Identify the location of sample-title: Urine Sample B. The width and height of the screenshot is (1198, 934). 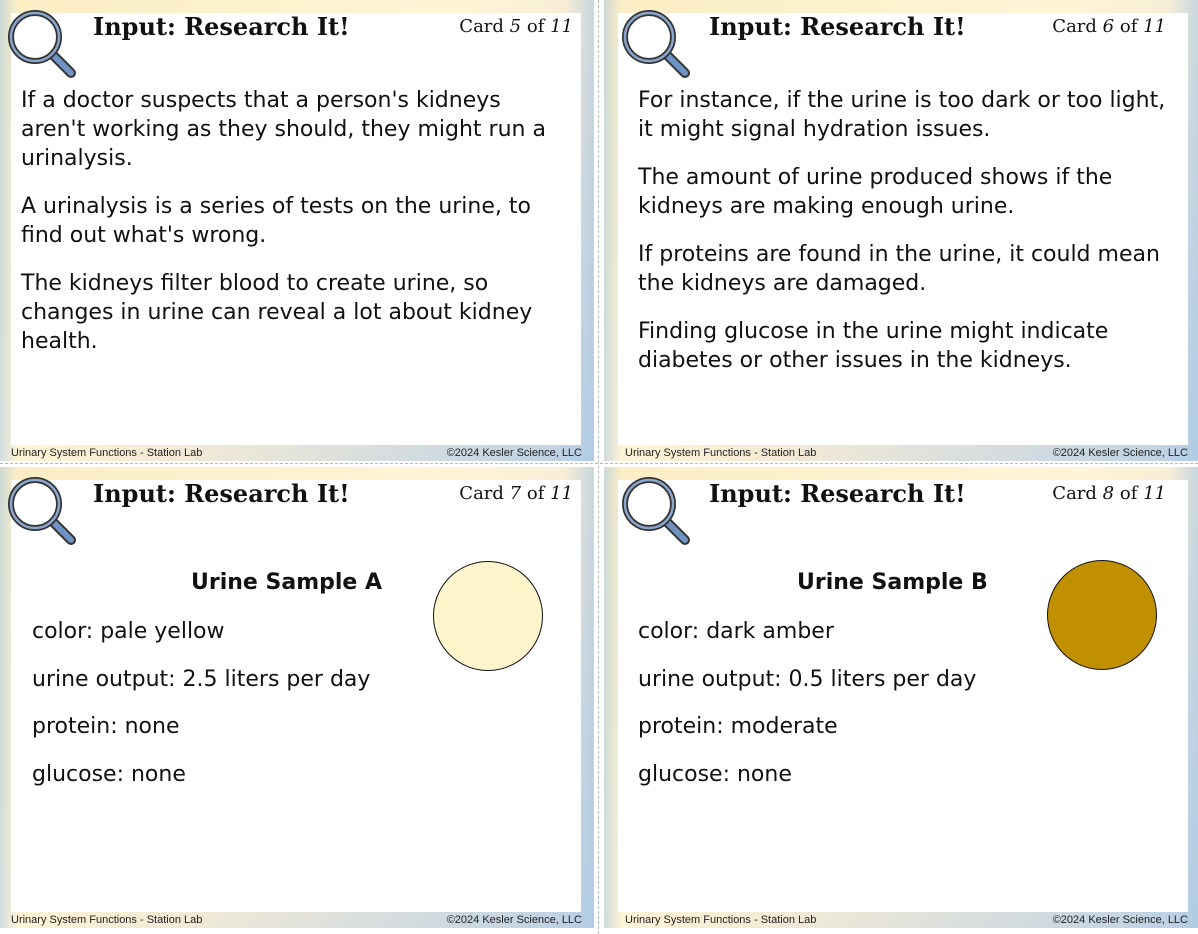
(892, 582).